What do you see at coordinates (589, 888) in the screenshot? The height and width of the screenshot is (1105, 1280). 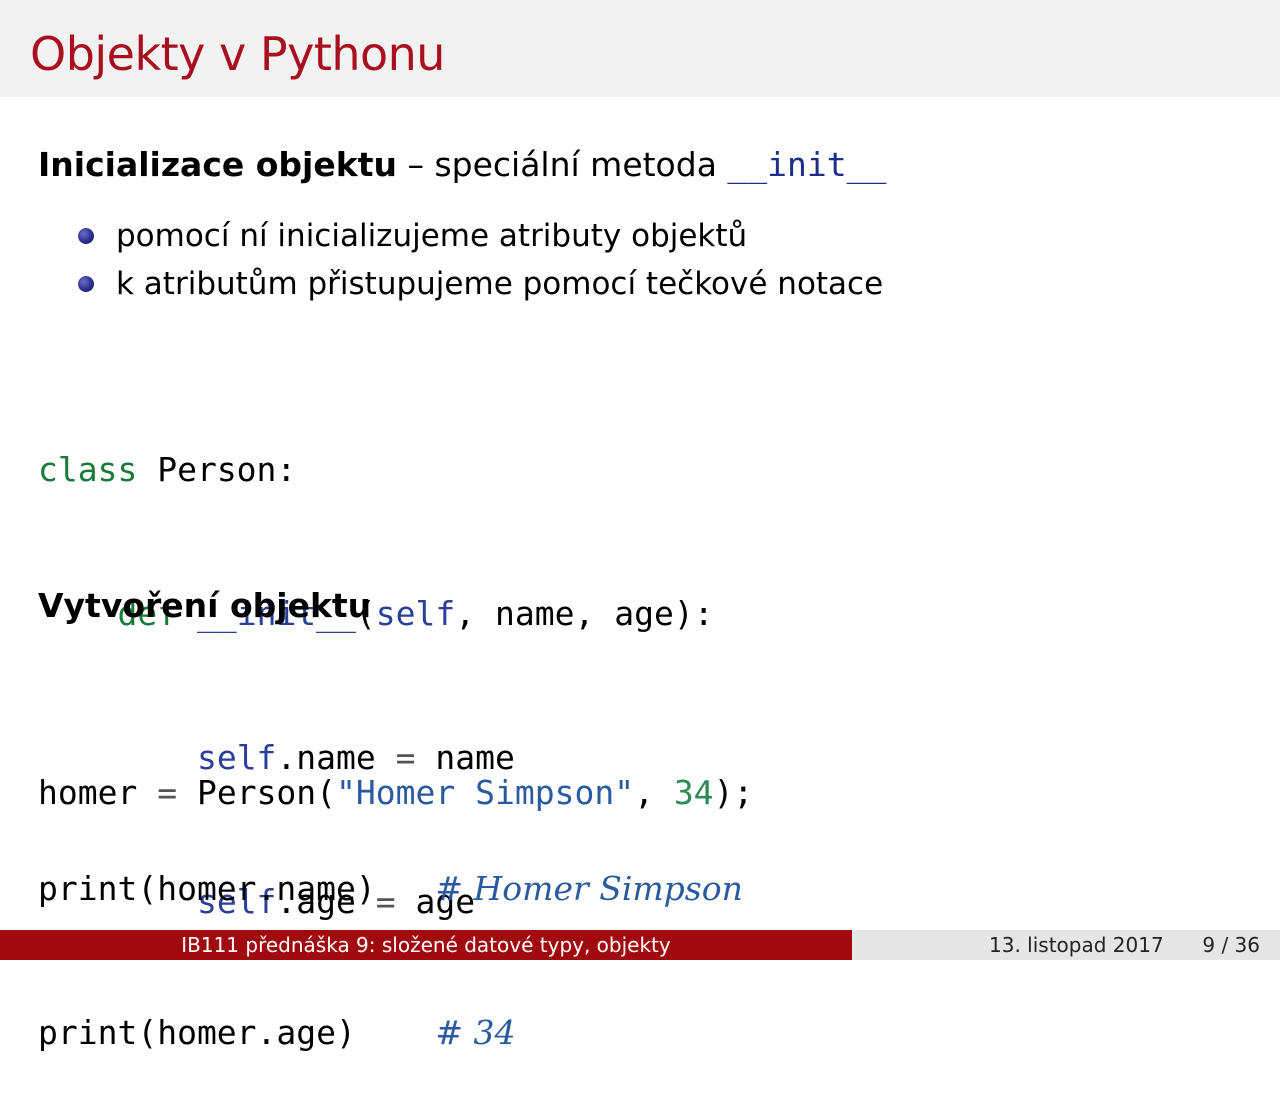 I see `code-comment: # Homer Simpson` at bounding box center [589, 888].